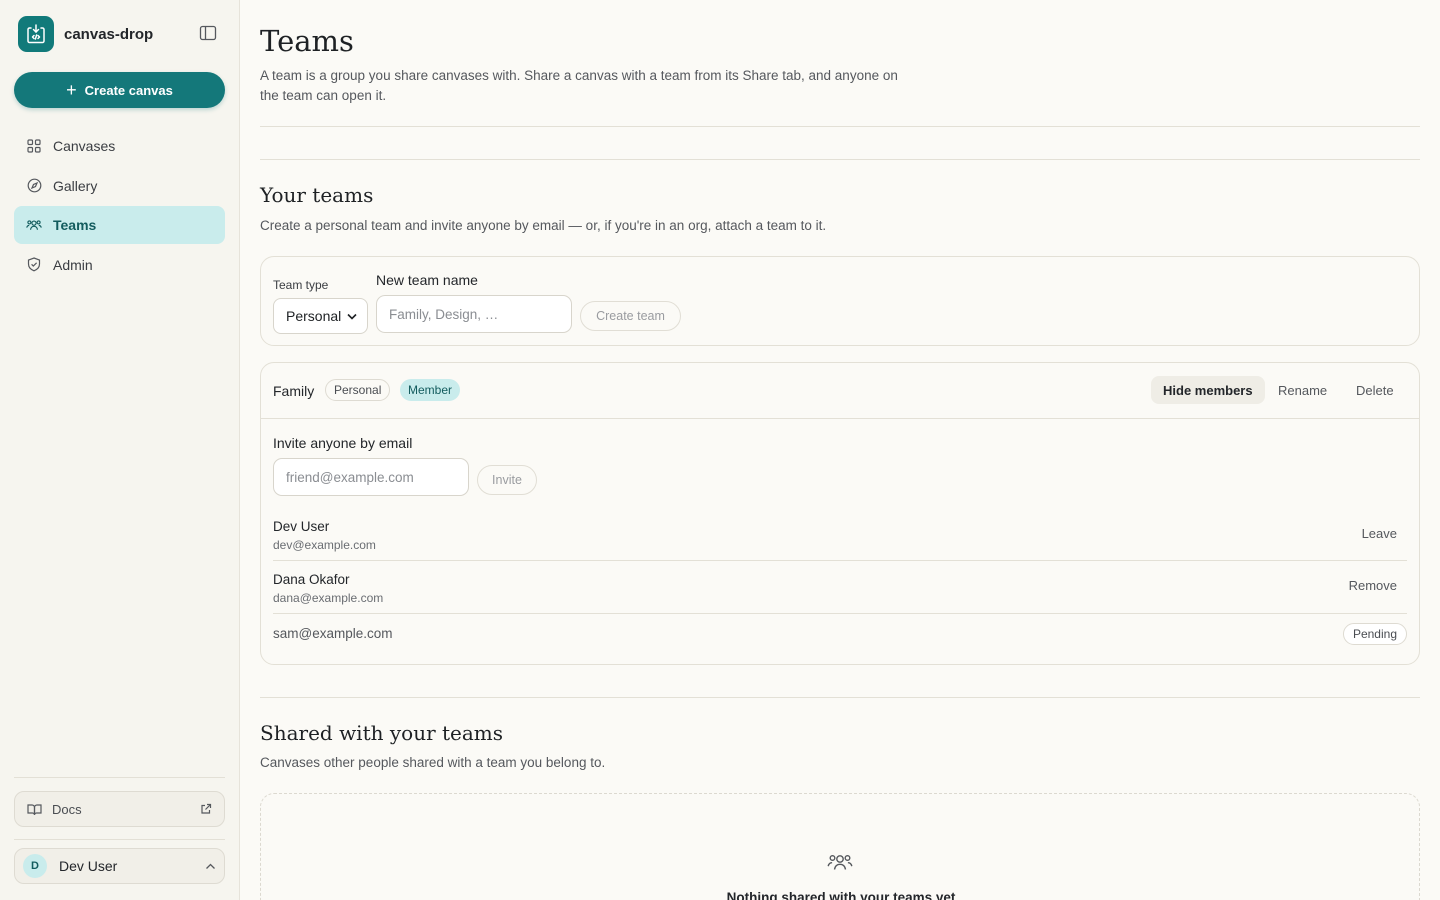  I want to click on pending-email: sam@example.com, so click(333, 633).